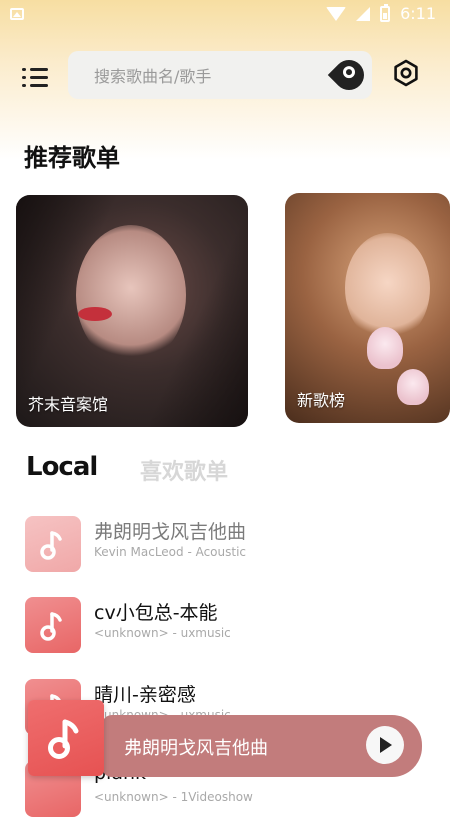 The width and height of the screenshot is (450, 825). Describe the element at coordinates (385, 745) in the screenshot. I see `play-icon` at that location.